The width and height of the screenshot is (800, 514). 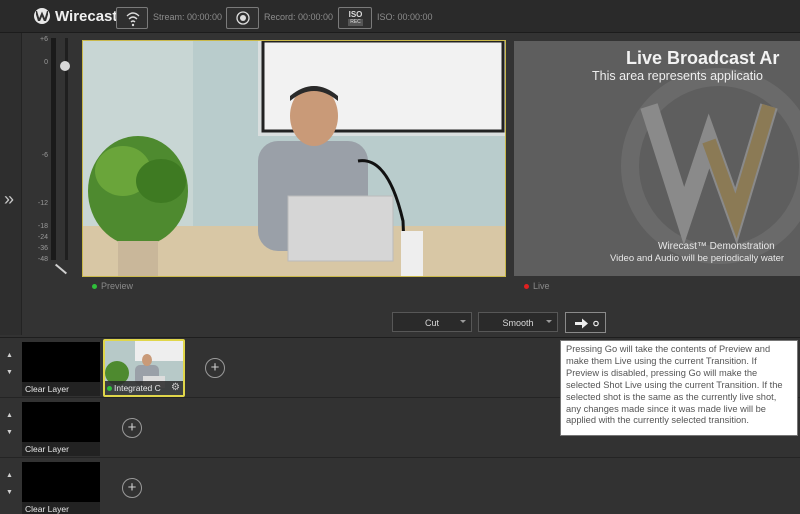 I want to click on mute-icon, so click(x=61, y=269).